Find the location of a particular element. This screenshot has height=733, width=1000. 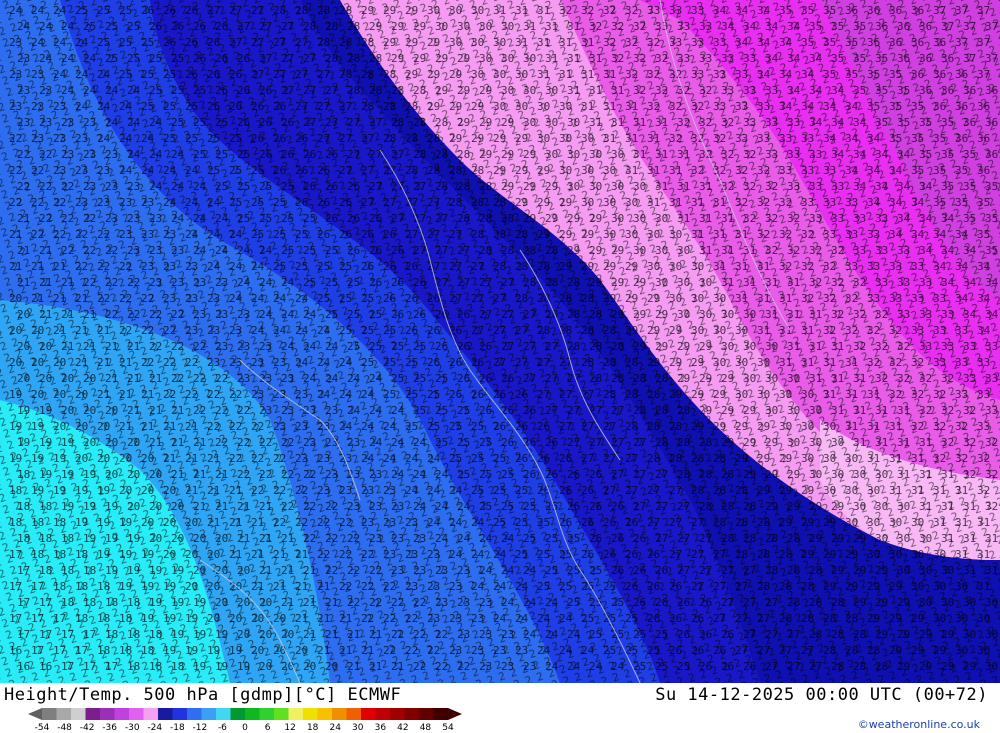

contour-label: 36 is located at coordinates (991, 154).